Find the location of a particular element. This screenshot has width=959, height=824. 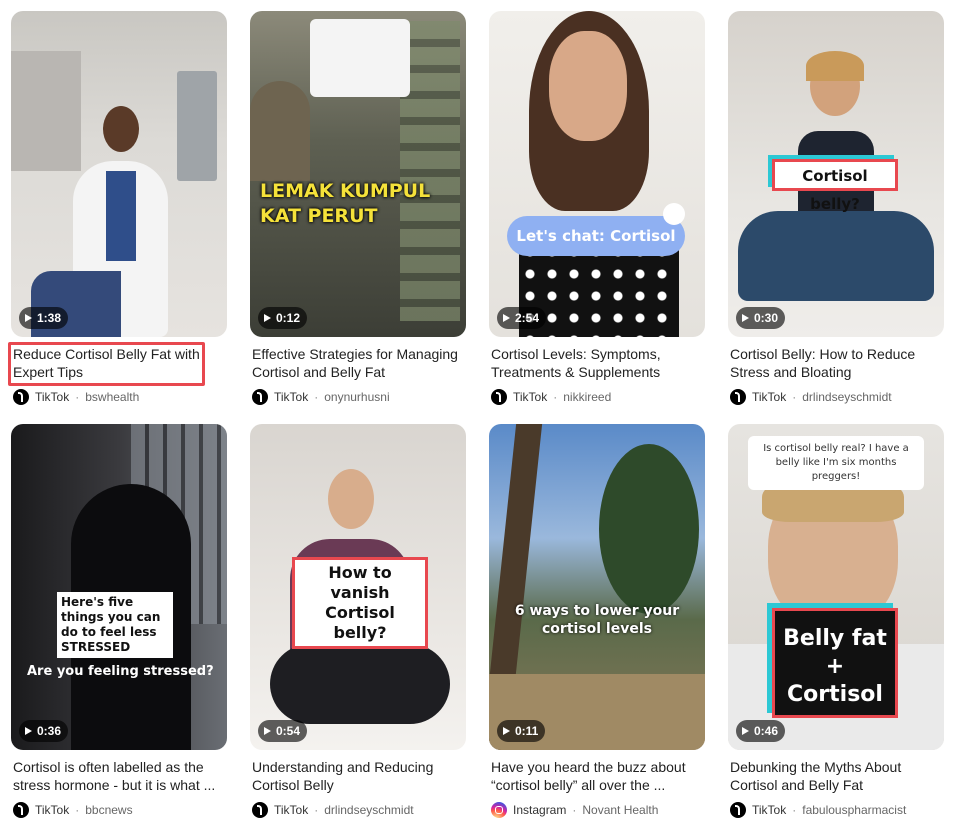

video-thumbnail: Let's chat: Cortisol 2:54 is located at coordinates (597, 174).